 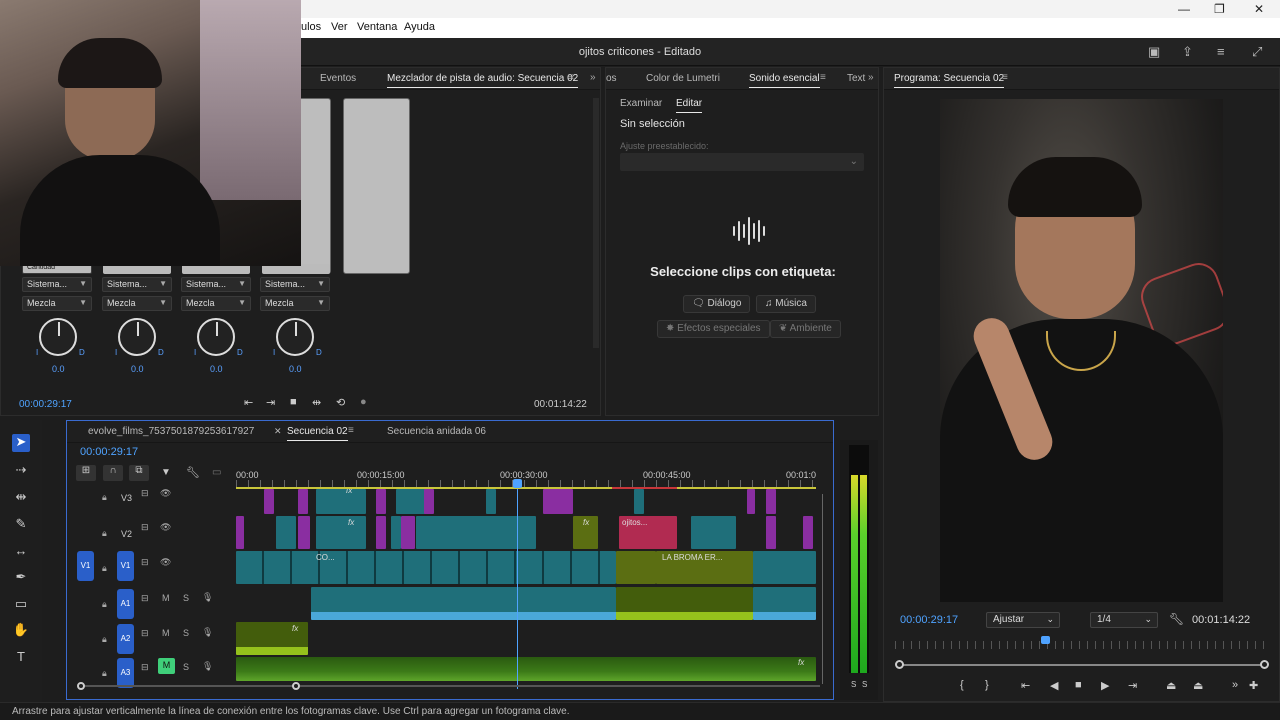 What do you see at coordinates (717, 304) in the screenshot?
I see `dialogue-button: 🗨︎ Diálogo` at bounding box center [717, 304].